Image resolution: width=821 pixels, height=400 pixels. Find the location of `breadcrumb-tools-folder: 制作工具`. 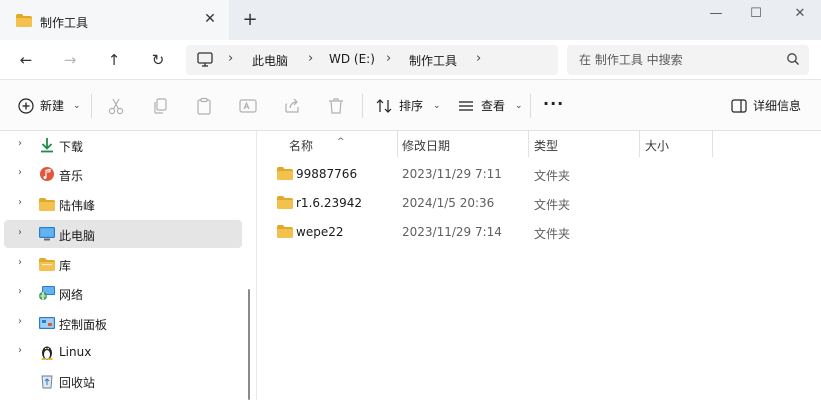

breadcrumb-tools-folder: 制作工具 is located at coordinates (433, 60).